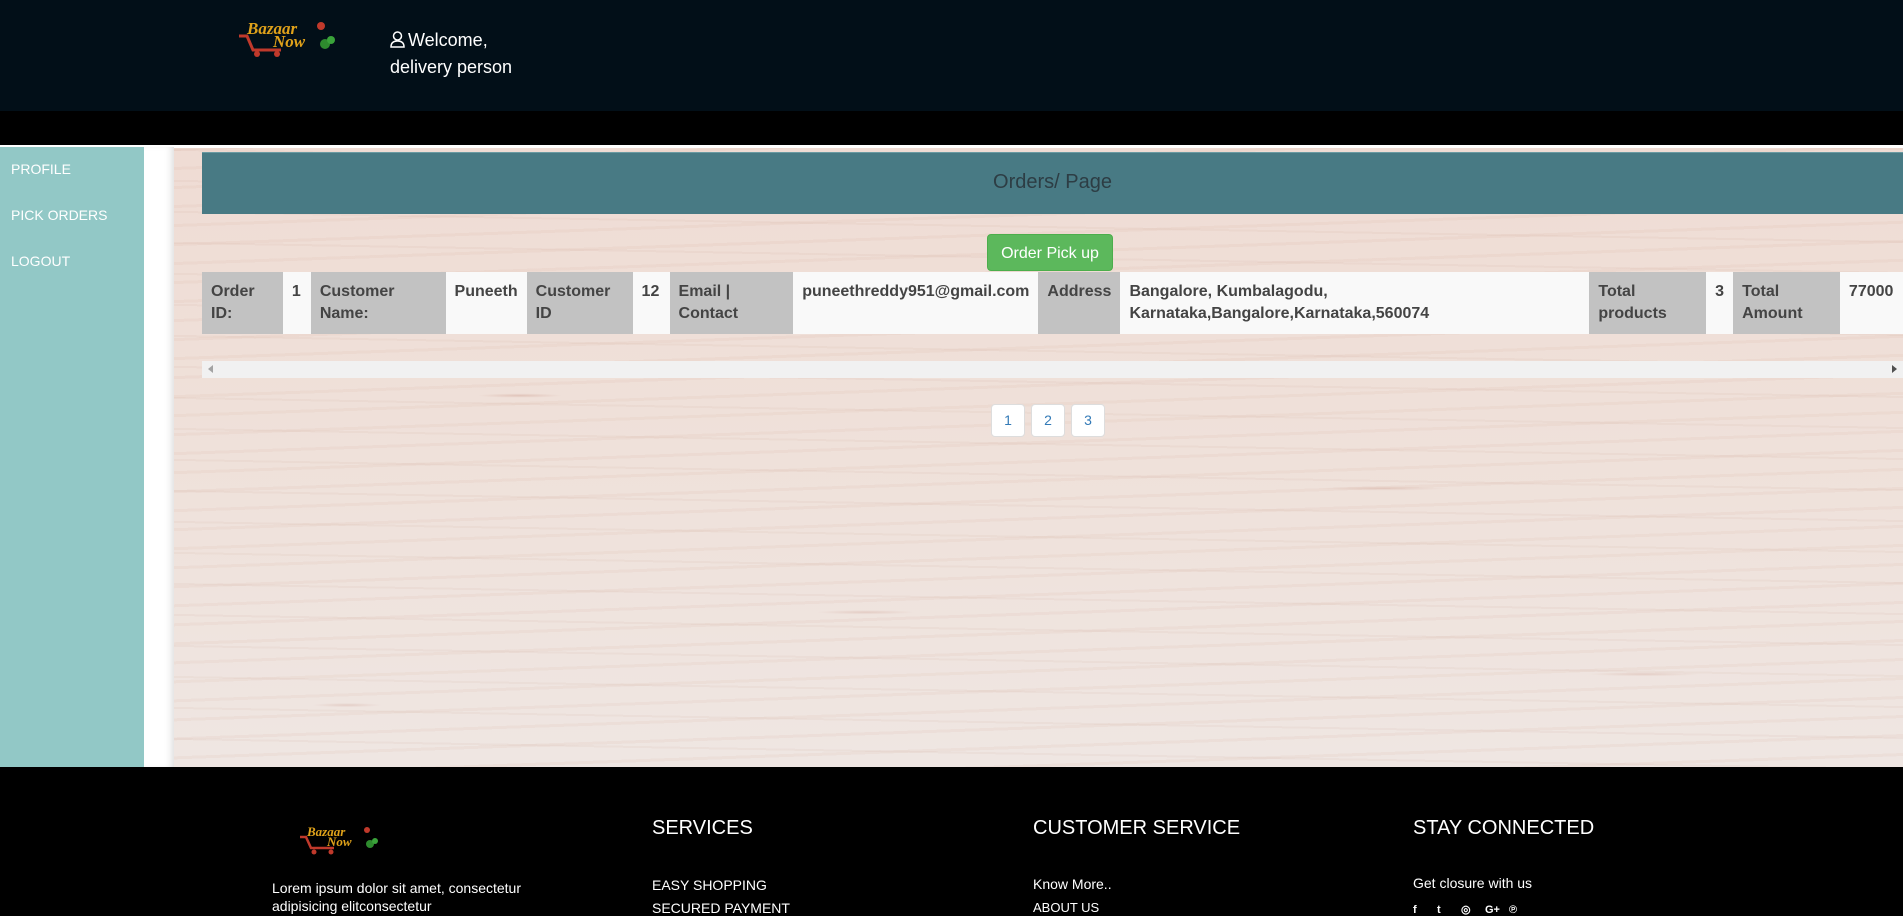 Image resolution: width=1903 pixels, height=916 pixels. Describe the element at coordinates (731, 303) in the screenshot. I see `email-contact-label: Email | Contact` at that location.